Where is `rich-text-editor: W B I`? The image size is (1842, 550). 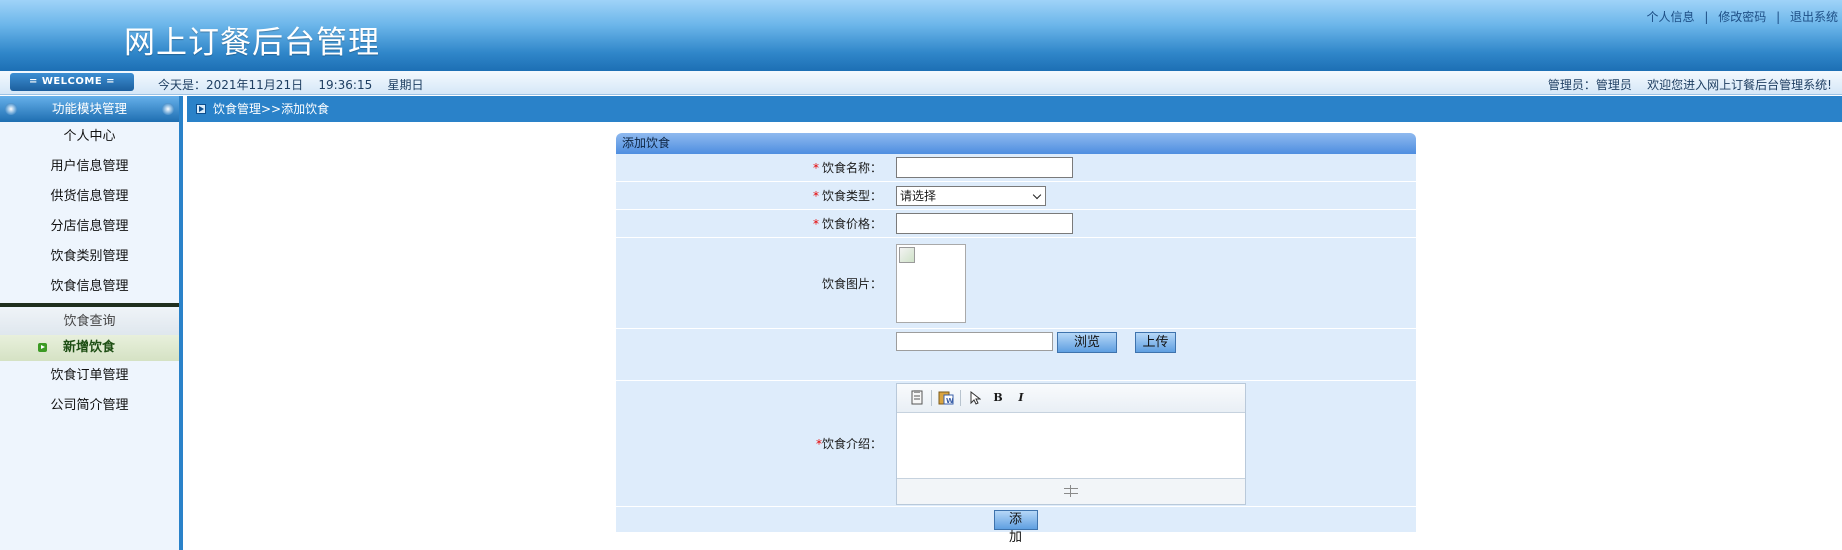
rich-text-editor: W B I is located at coordinates (1071, 443).